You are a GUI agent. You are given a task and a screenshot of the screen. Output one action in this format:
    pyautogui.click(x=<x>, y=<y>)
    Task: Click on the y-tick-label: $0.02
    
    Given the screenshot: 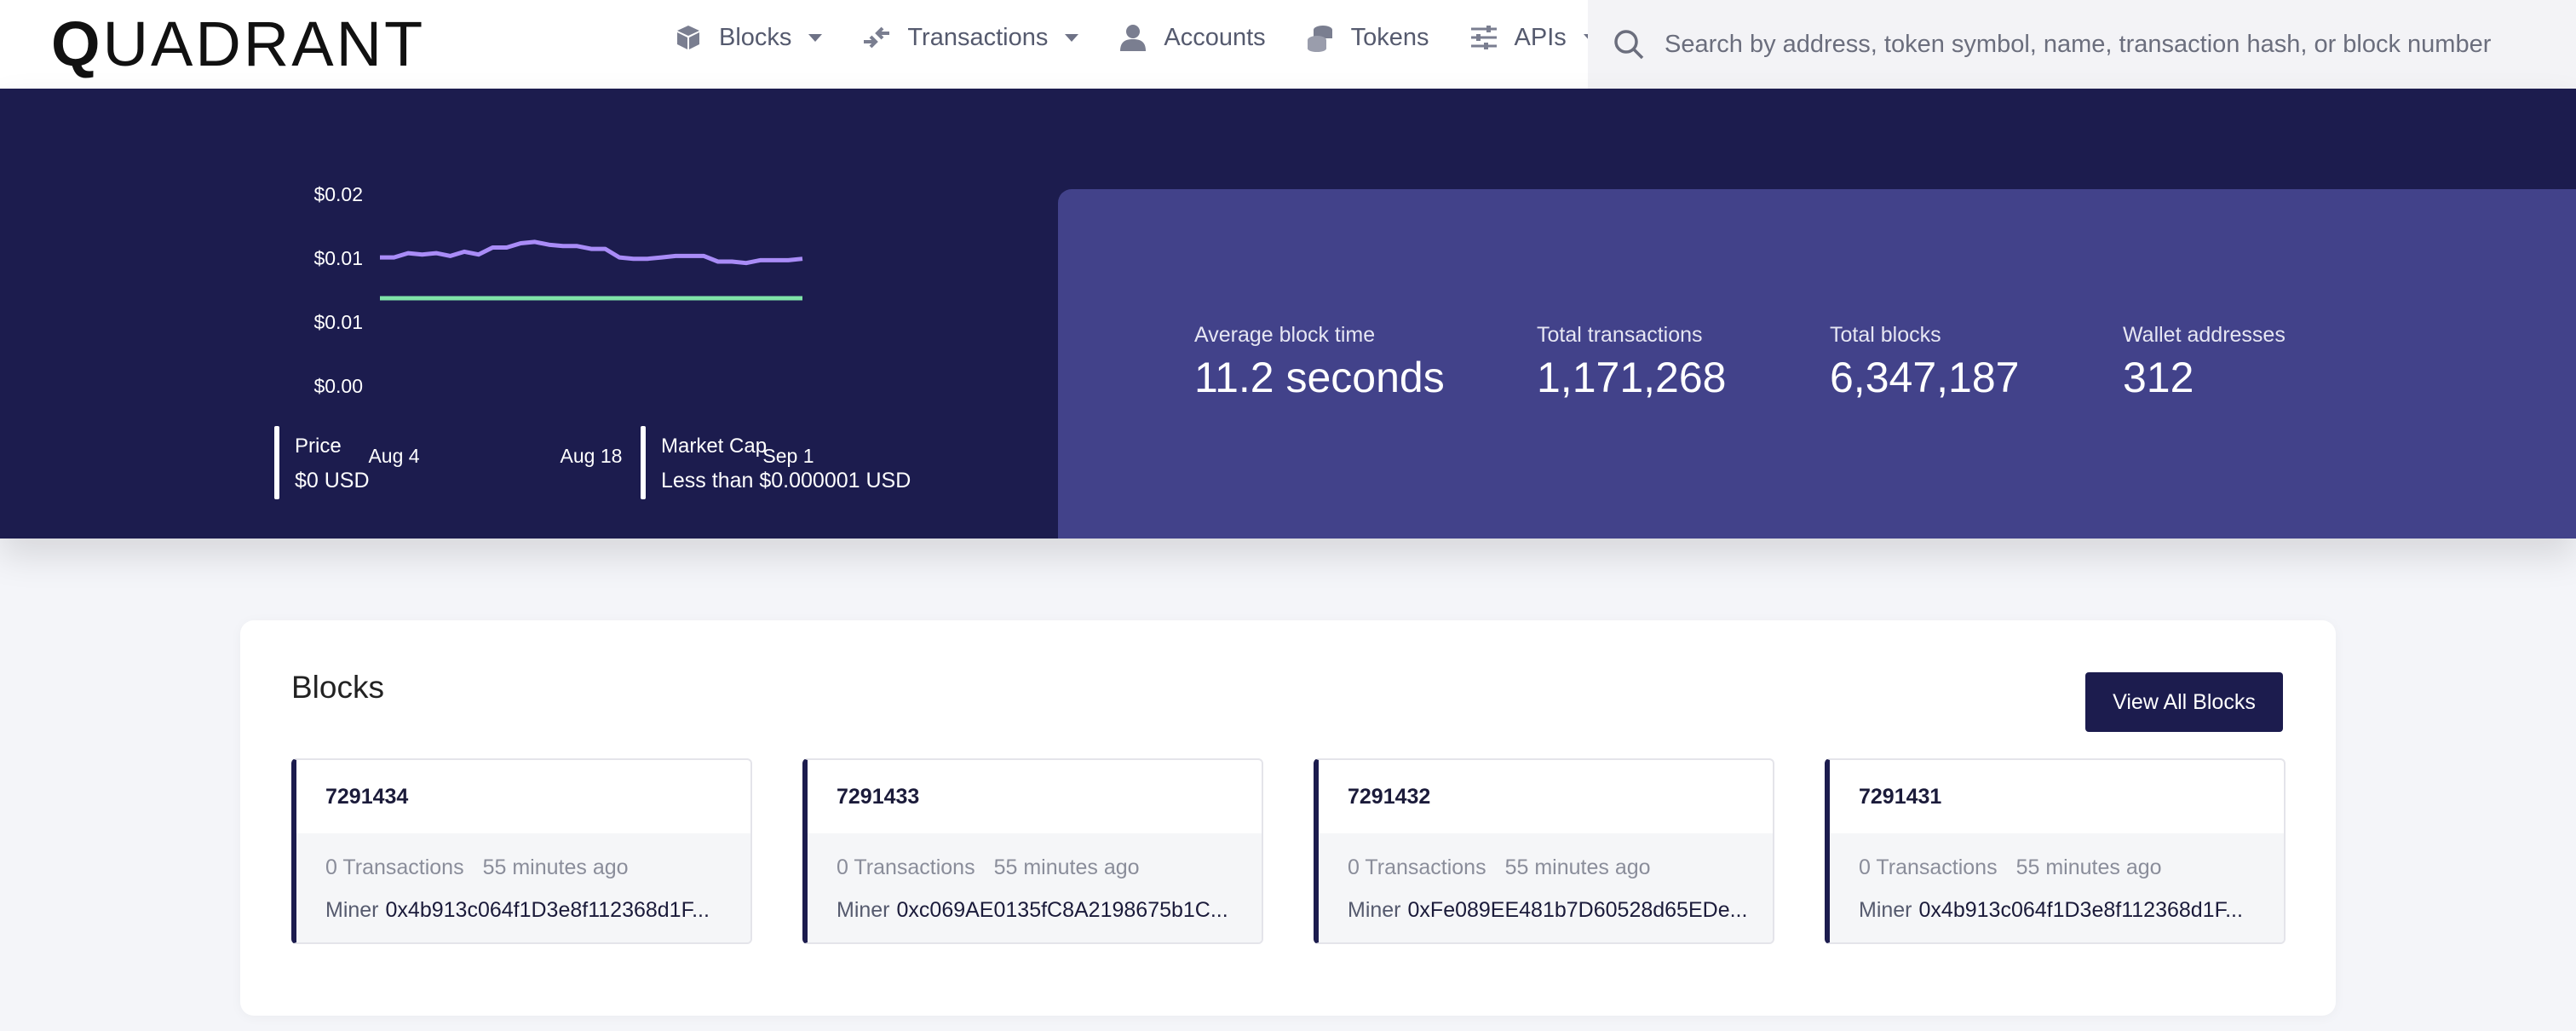 What is the action you would take?
    pyautogui.click(x=338, y=194)
    